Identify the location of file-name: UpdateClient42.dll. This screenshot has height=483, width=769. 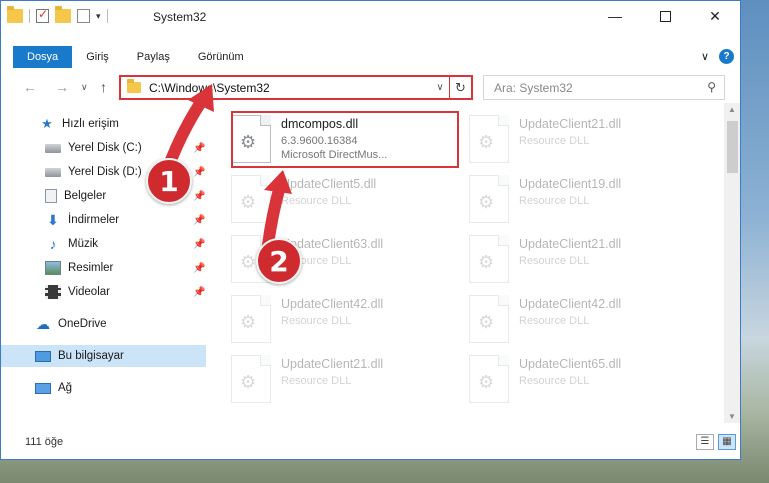
(332, 304).